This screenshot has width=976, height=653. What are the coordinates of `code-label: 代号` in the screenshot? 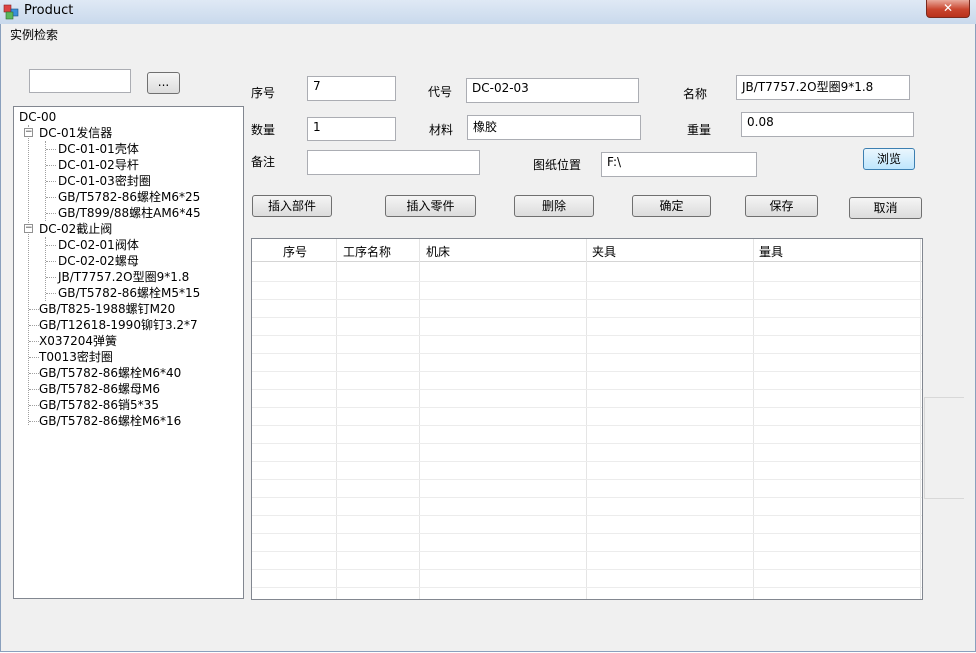 It's located at (440, 92).